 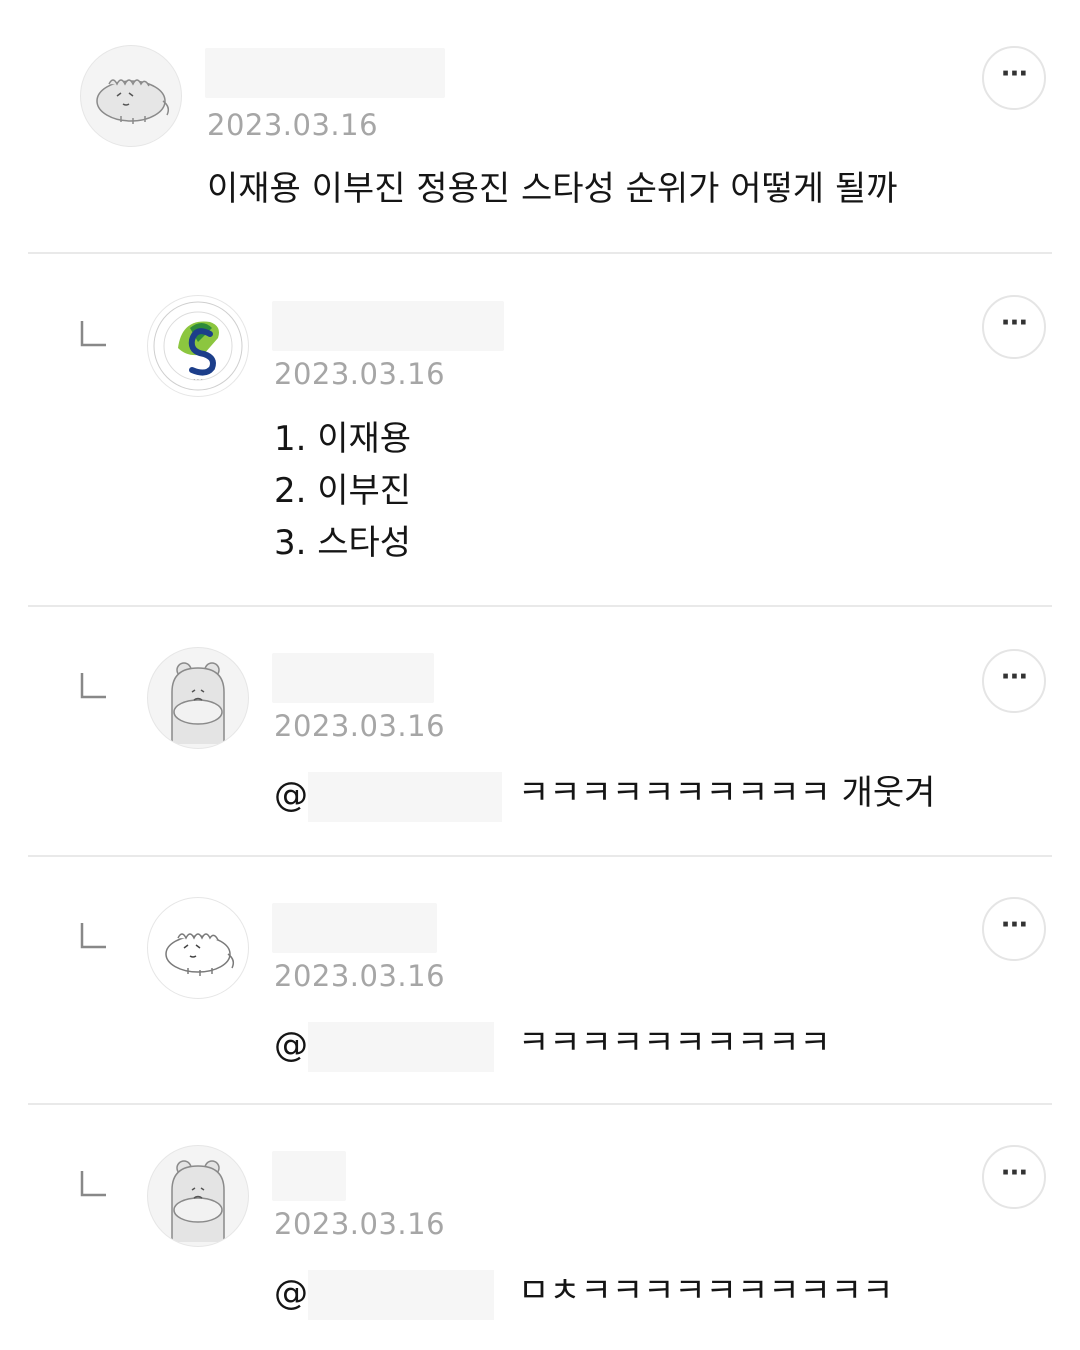 What do you see at coordinates (343, 543) in the screenshot?
I see `comment-line: 3. 스타성` at bounding box center [343, 543].